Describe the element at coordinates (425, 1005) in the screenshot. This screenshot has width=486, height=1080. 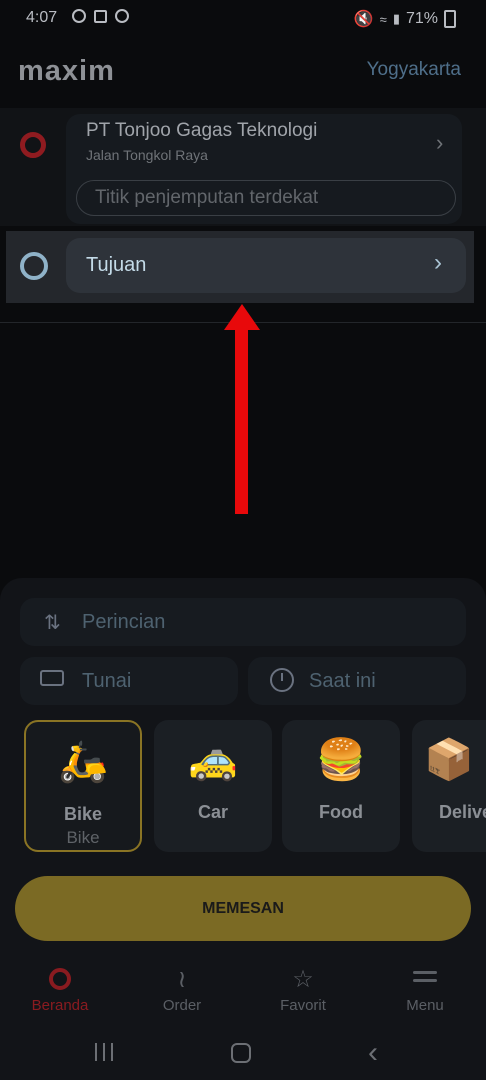
I see `nav-label: Menu` at that location.